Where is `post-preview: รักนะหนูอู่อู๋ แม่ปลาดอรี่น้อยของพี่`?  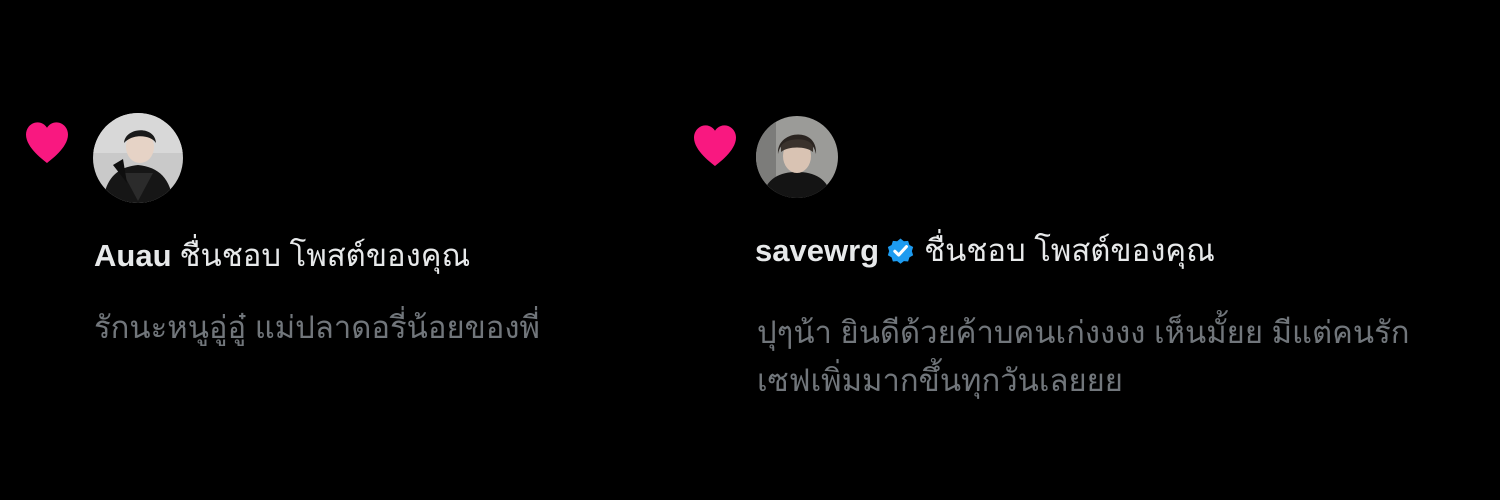 post-preview: รักนะหนูอู่อู๋ แม่ปลาดอรี่น้อยของพี่ is located at coordinates (317, 328).